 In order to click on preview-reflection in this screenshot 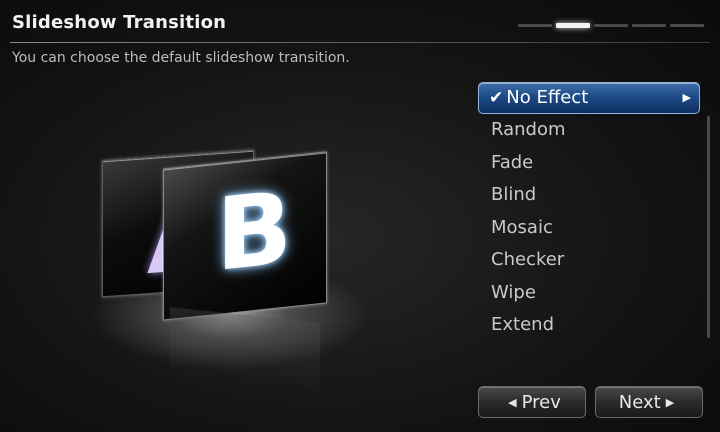, I will do `click(245, 350)`.